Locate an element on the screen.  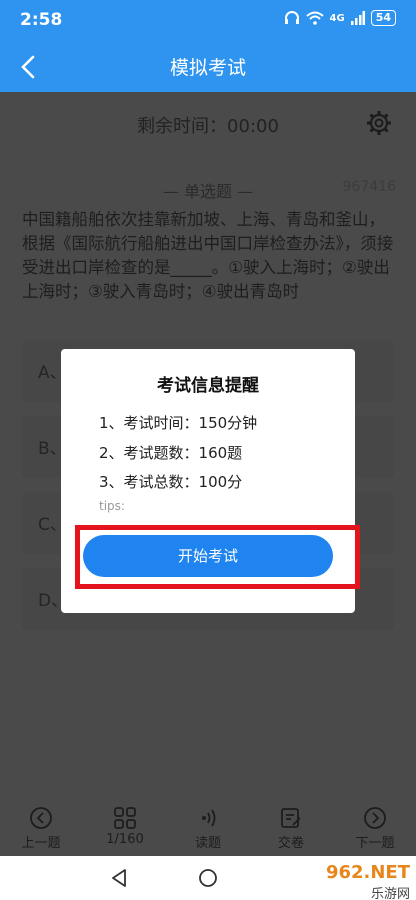
submit-exam-button: 交卷 is located at coordinates (291, 828).